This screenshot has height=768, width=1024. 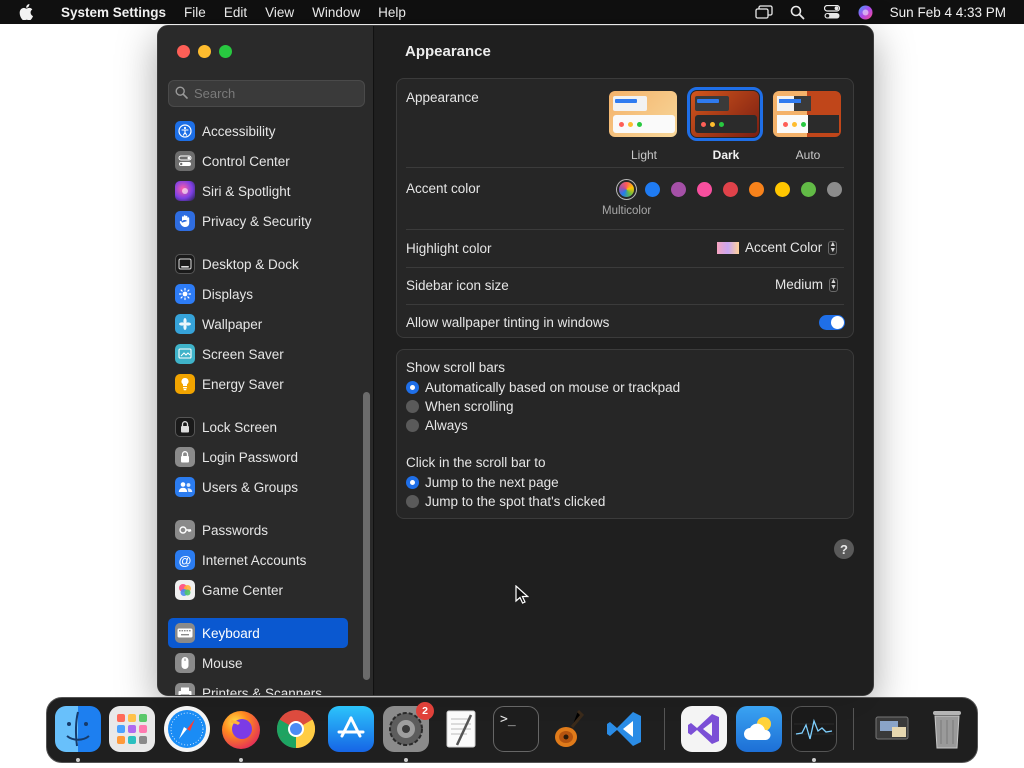 I want to click on help-button: ?, so click(x=844, y=549).